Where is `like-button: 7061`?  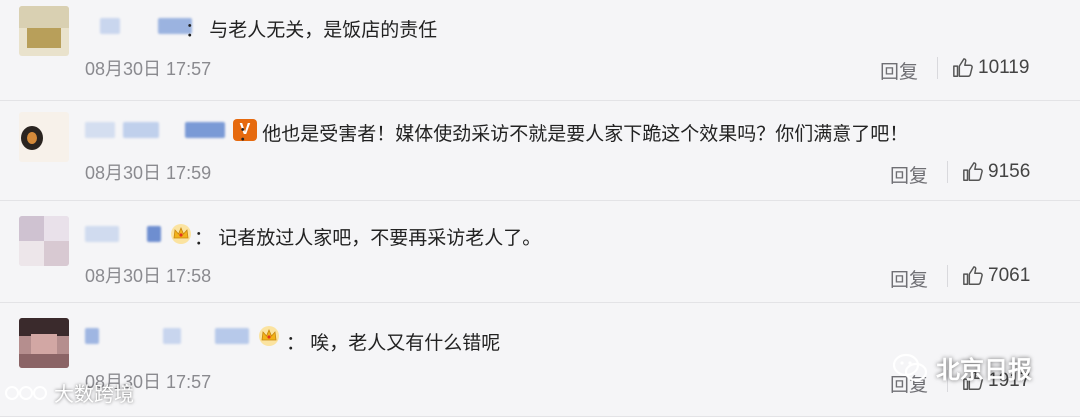 like-button: 7061 is located at coordinates (996, 276).